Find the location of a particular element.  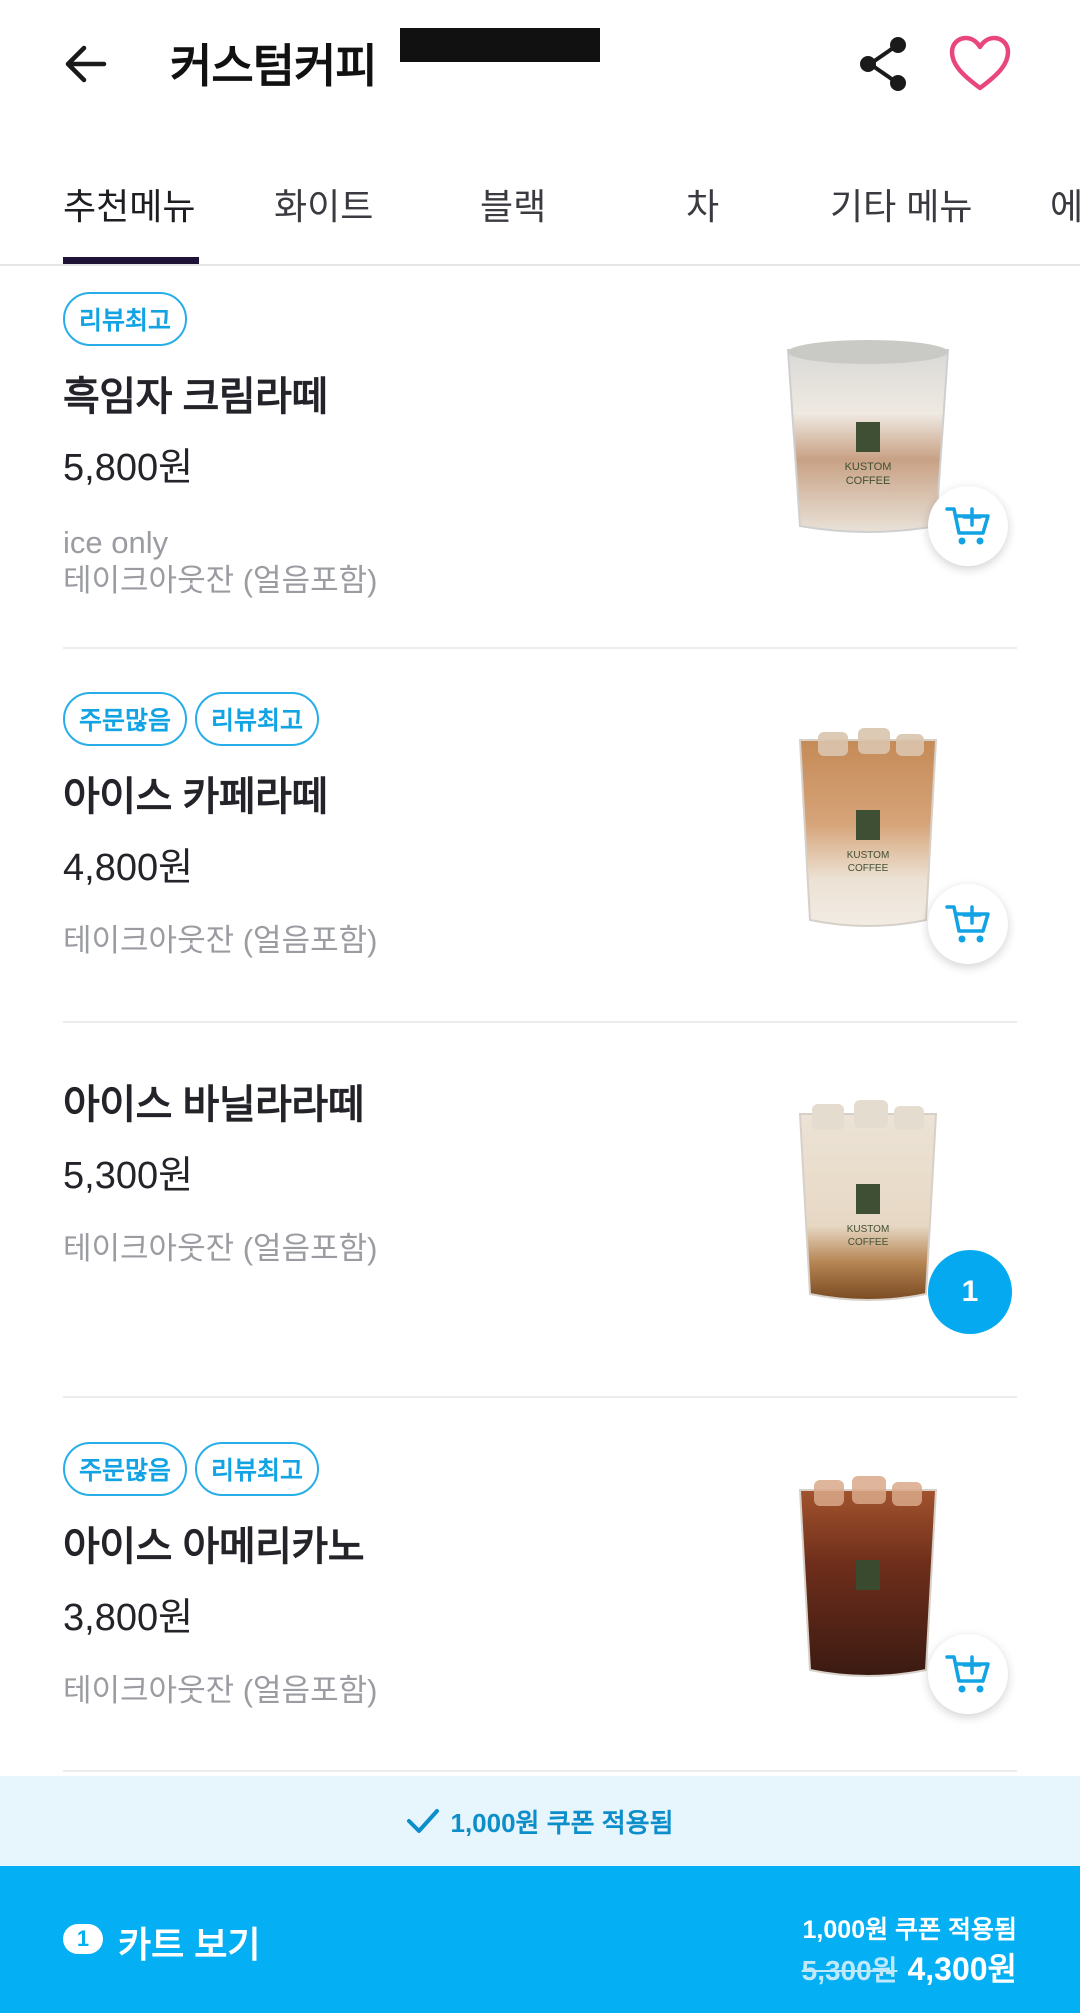

menu-item-price: 5,300원 is located at coordinates (128, 1176).